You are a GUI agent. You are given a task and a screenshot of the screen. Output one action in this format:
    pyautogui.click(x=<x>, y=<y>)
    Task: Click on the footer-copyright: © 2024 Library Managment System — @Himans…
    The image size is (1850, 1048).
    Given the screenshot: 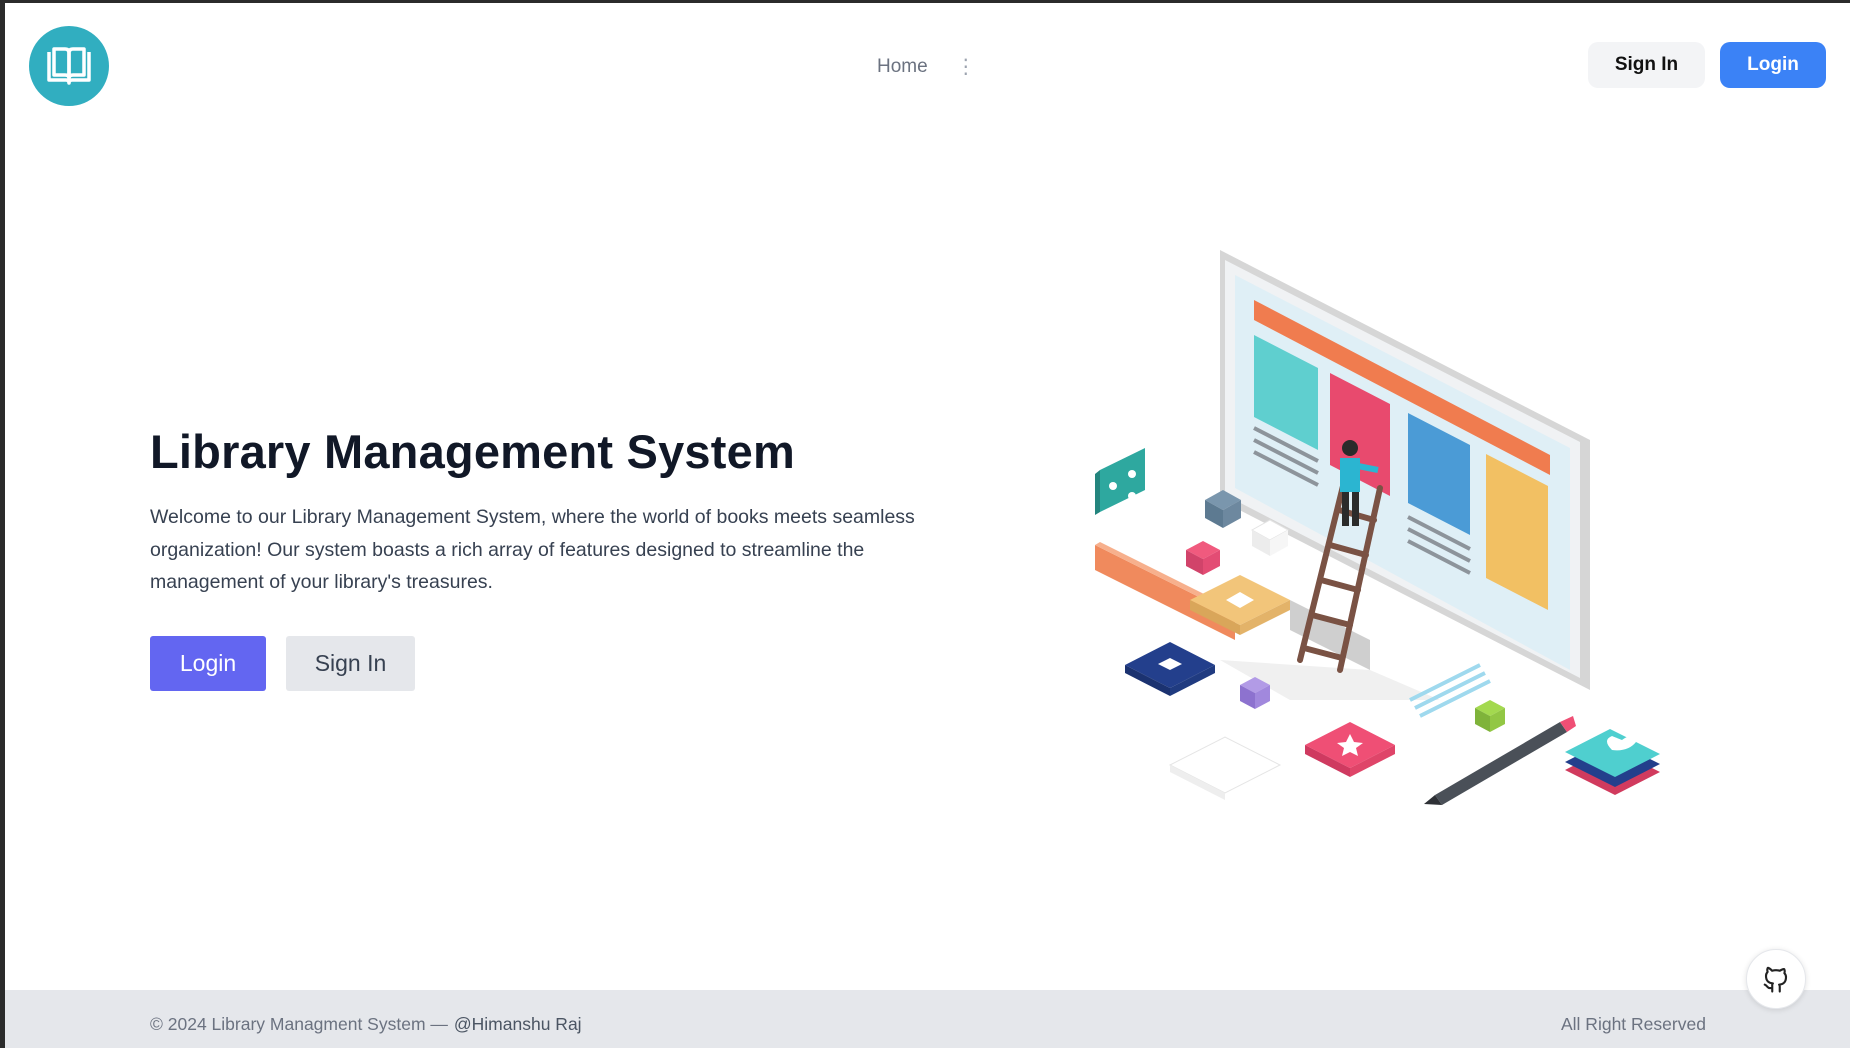 What is the action you would take?
    pyautogui.click(x=366, y=1024)
    